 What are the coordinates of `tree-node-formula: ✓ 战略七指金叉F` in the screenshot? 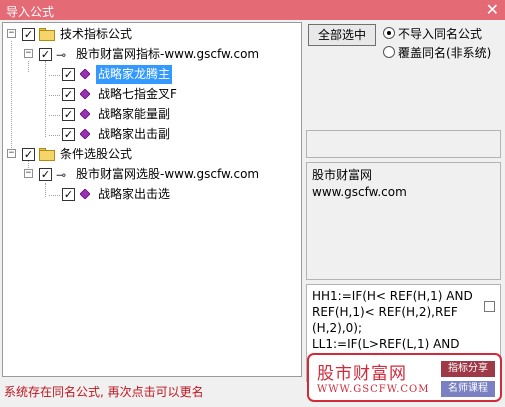 It's located at (152, 94).